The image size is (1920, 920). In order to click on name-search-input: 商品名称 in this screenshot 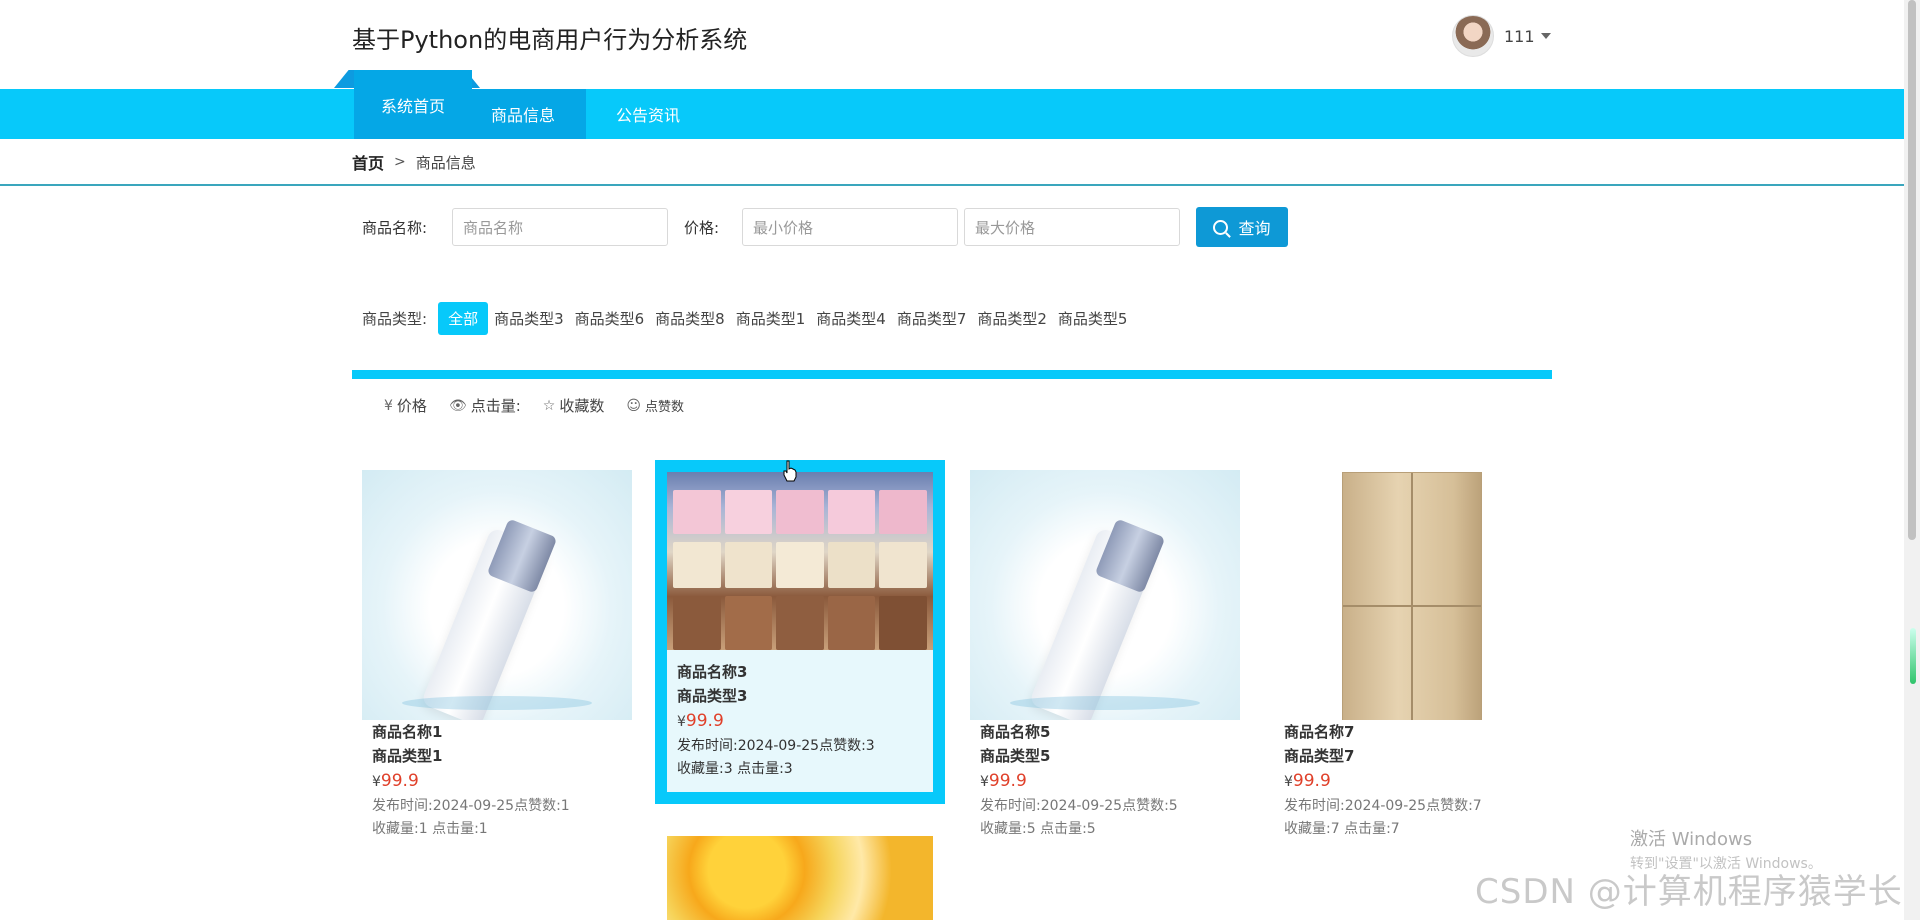, I will do `click(560, 227)`.